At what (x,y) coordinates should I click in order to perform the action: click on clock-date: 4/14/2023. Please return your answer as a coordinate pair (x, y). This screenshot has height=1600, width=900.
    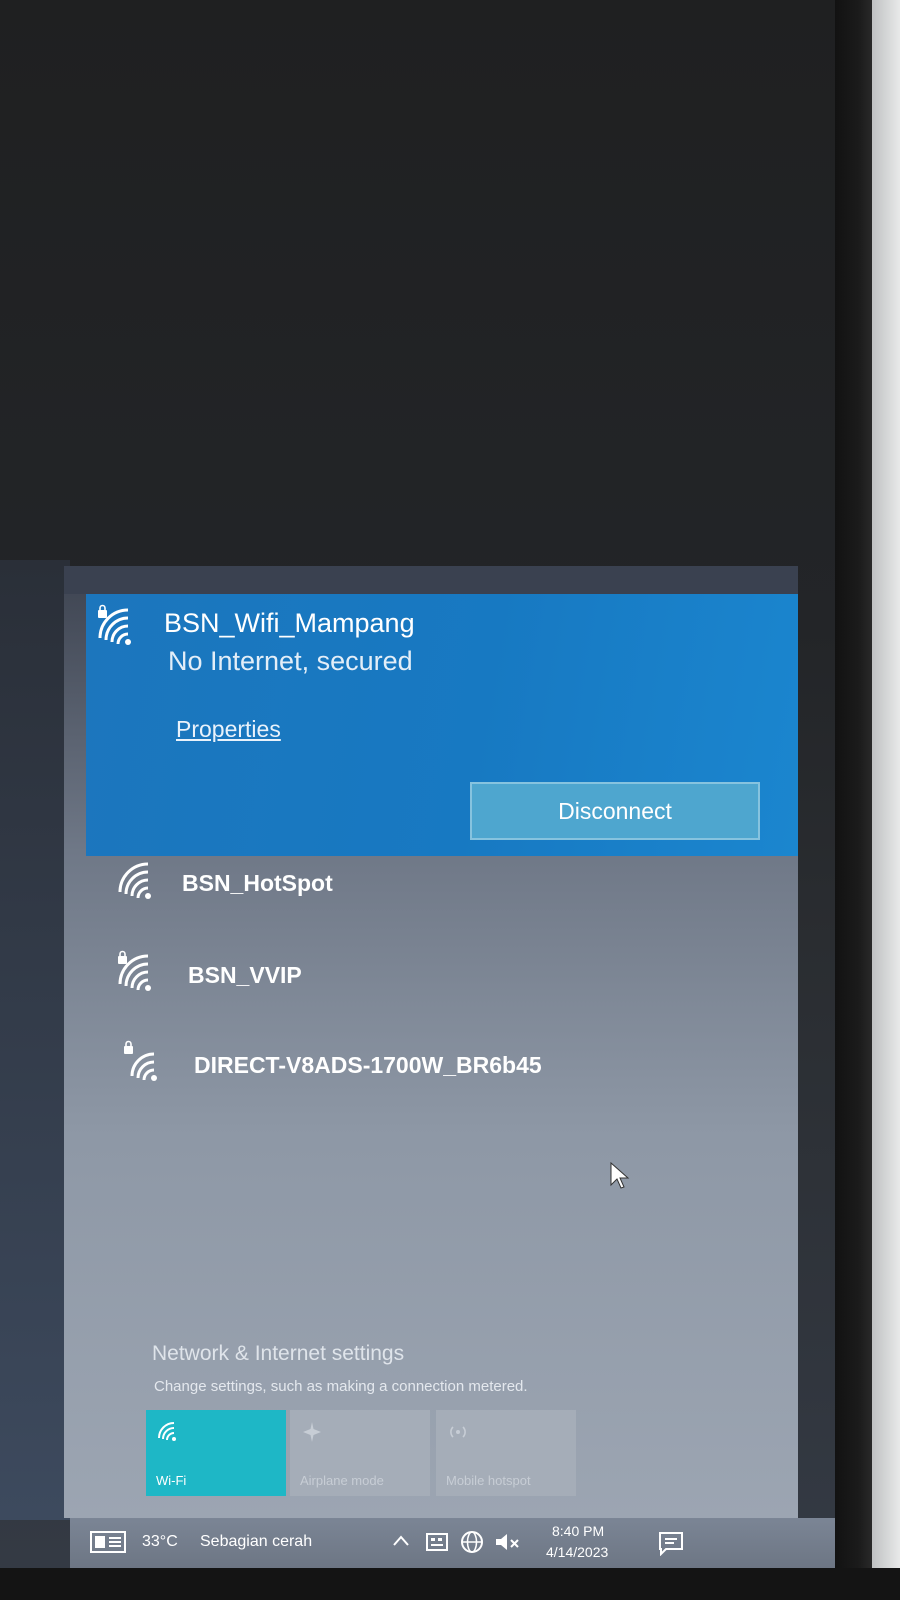
    Looking at the image, I should click on (577, 1552).